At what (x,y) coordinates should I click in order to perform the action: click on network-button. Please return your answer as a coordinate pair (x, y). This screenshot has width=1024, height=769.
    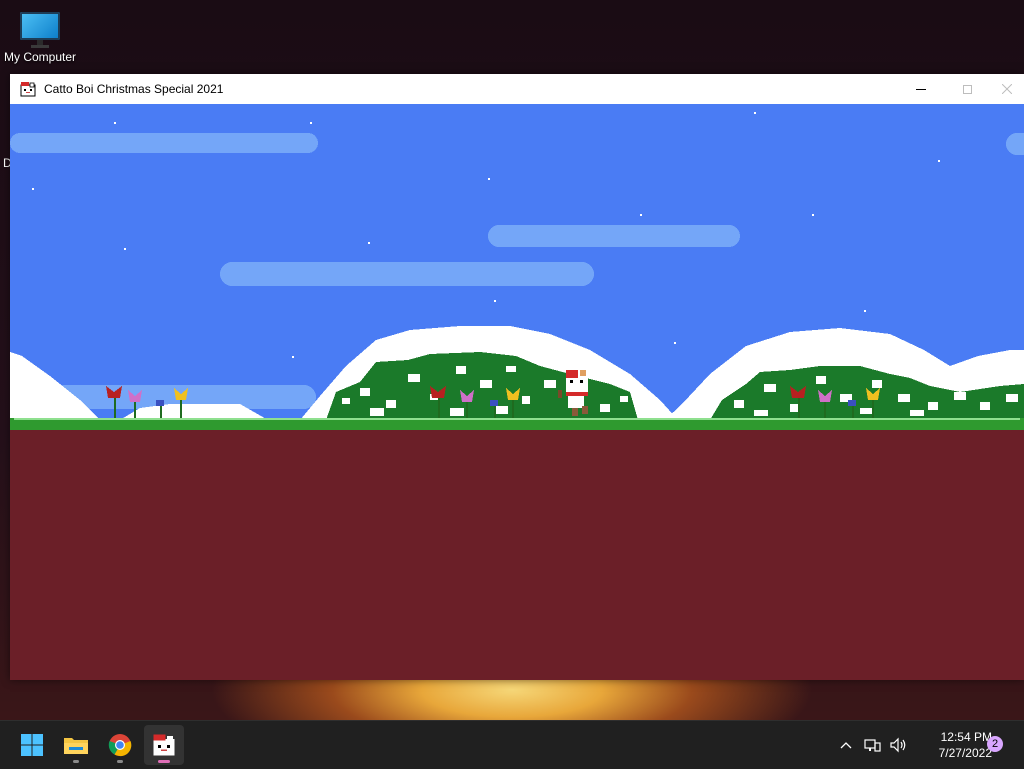
    Looking at the image, I should click on (872, 745).